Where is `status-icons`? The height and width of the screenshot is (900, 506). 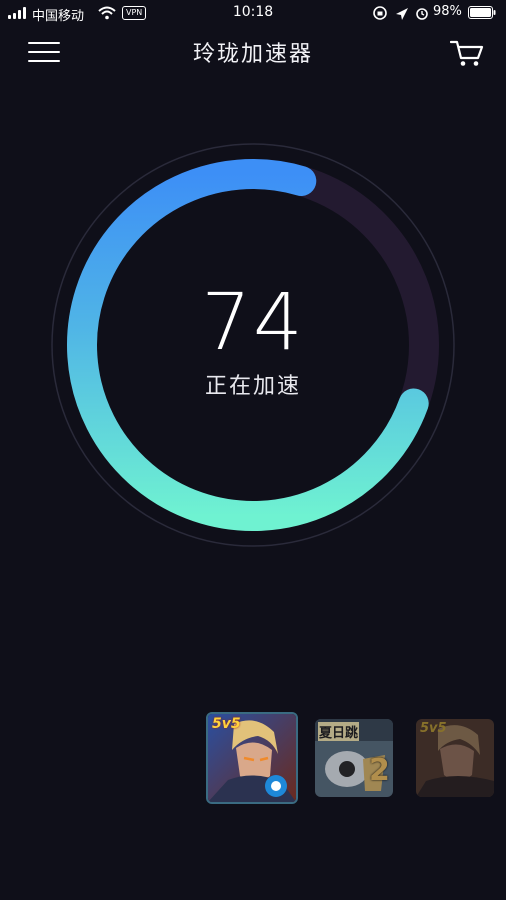 status-icons is located at coordinates (400, 13).